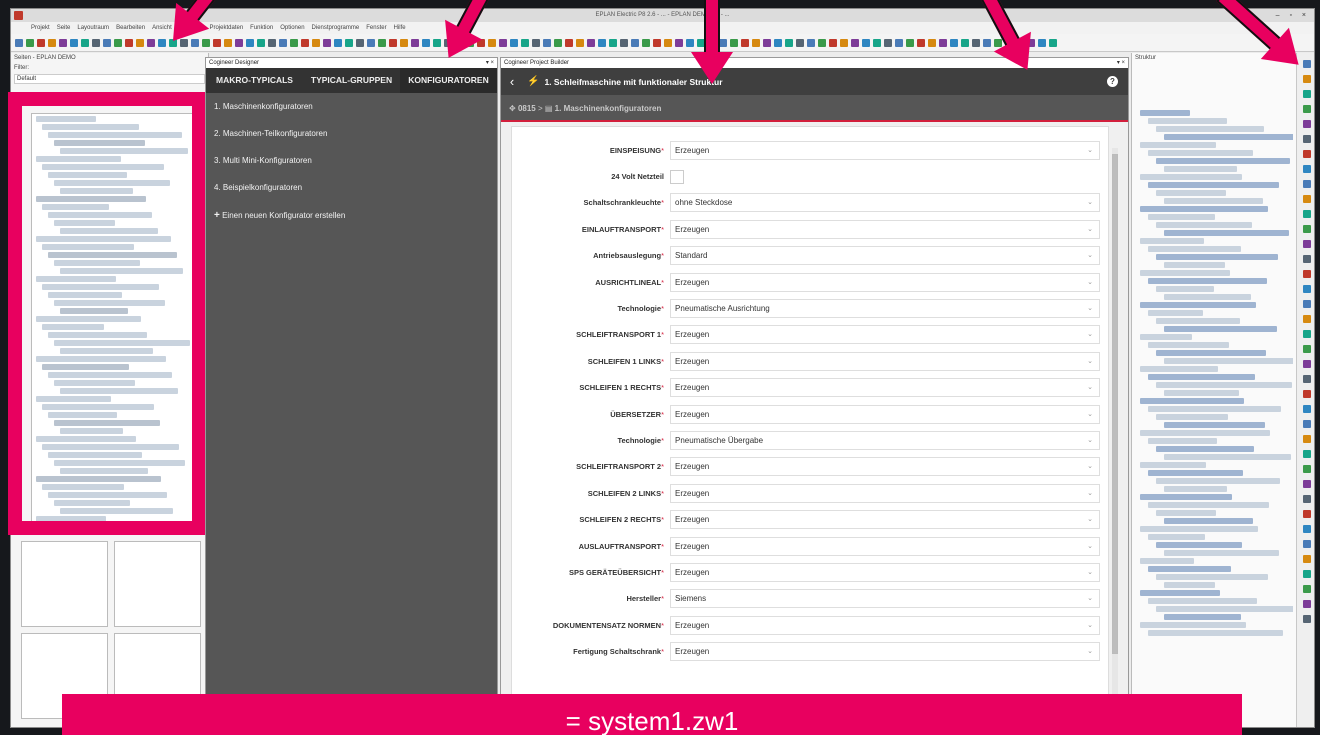  I want to click on help-icon: ?, so click(1112, 81).